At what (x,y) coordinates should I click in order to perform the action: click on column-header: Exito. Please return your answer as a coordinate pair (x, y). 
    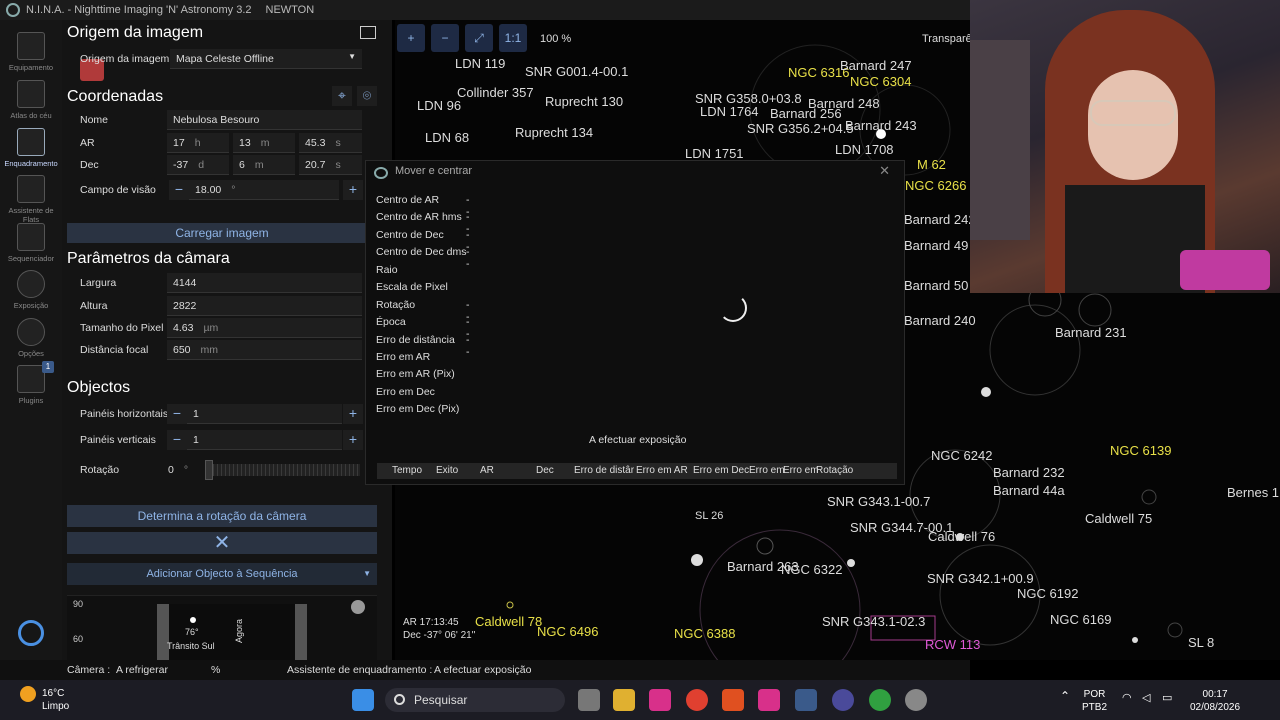
    Looking at the image, I should click on (447, 470).